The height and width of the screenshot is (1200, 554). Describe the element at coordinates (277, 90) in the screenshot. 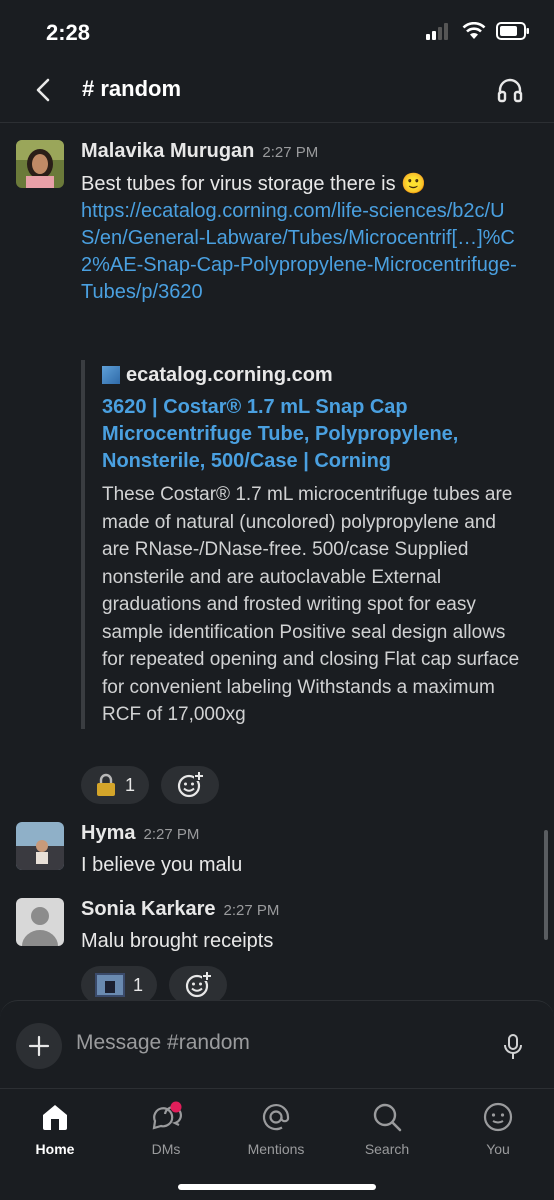

I see `channel-header: # random` at that location.